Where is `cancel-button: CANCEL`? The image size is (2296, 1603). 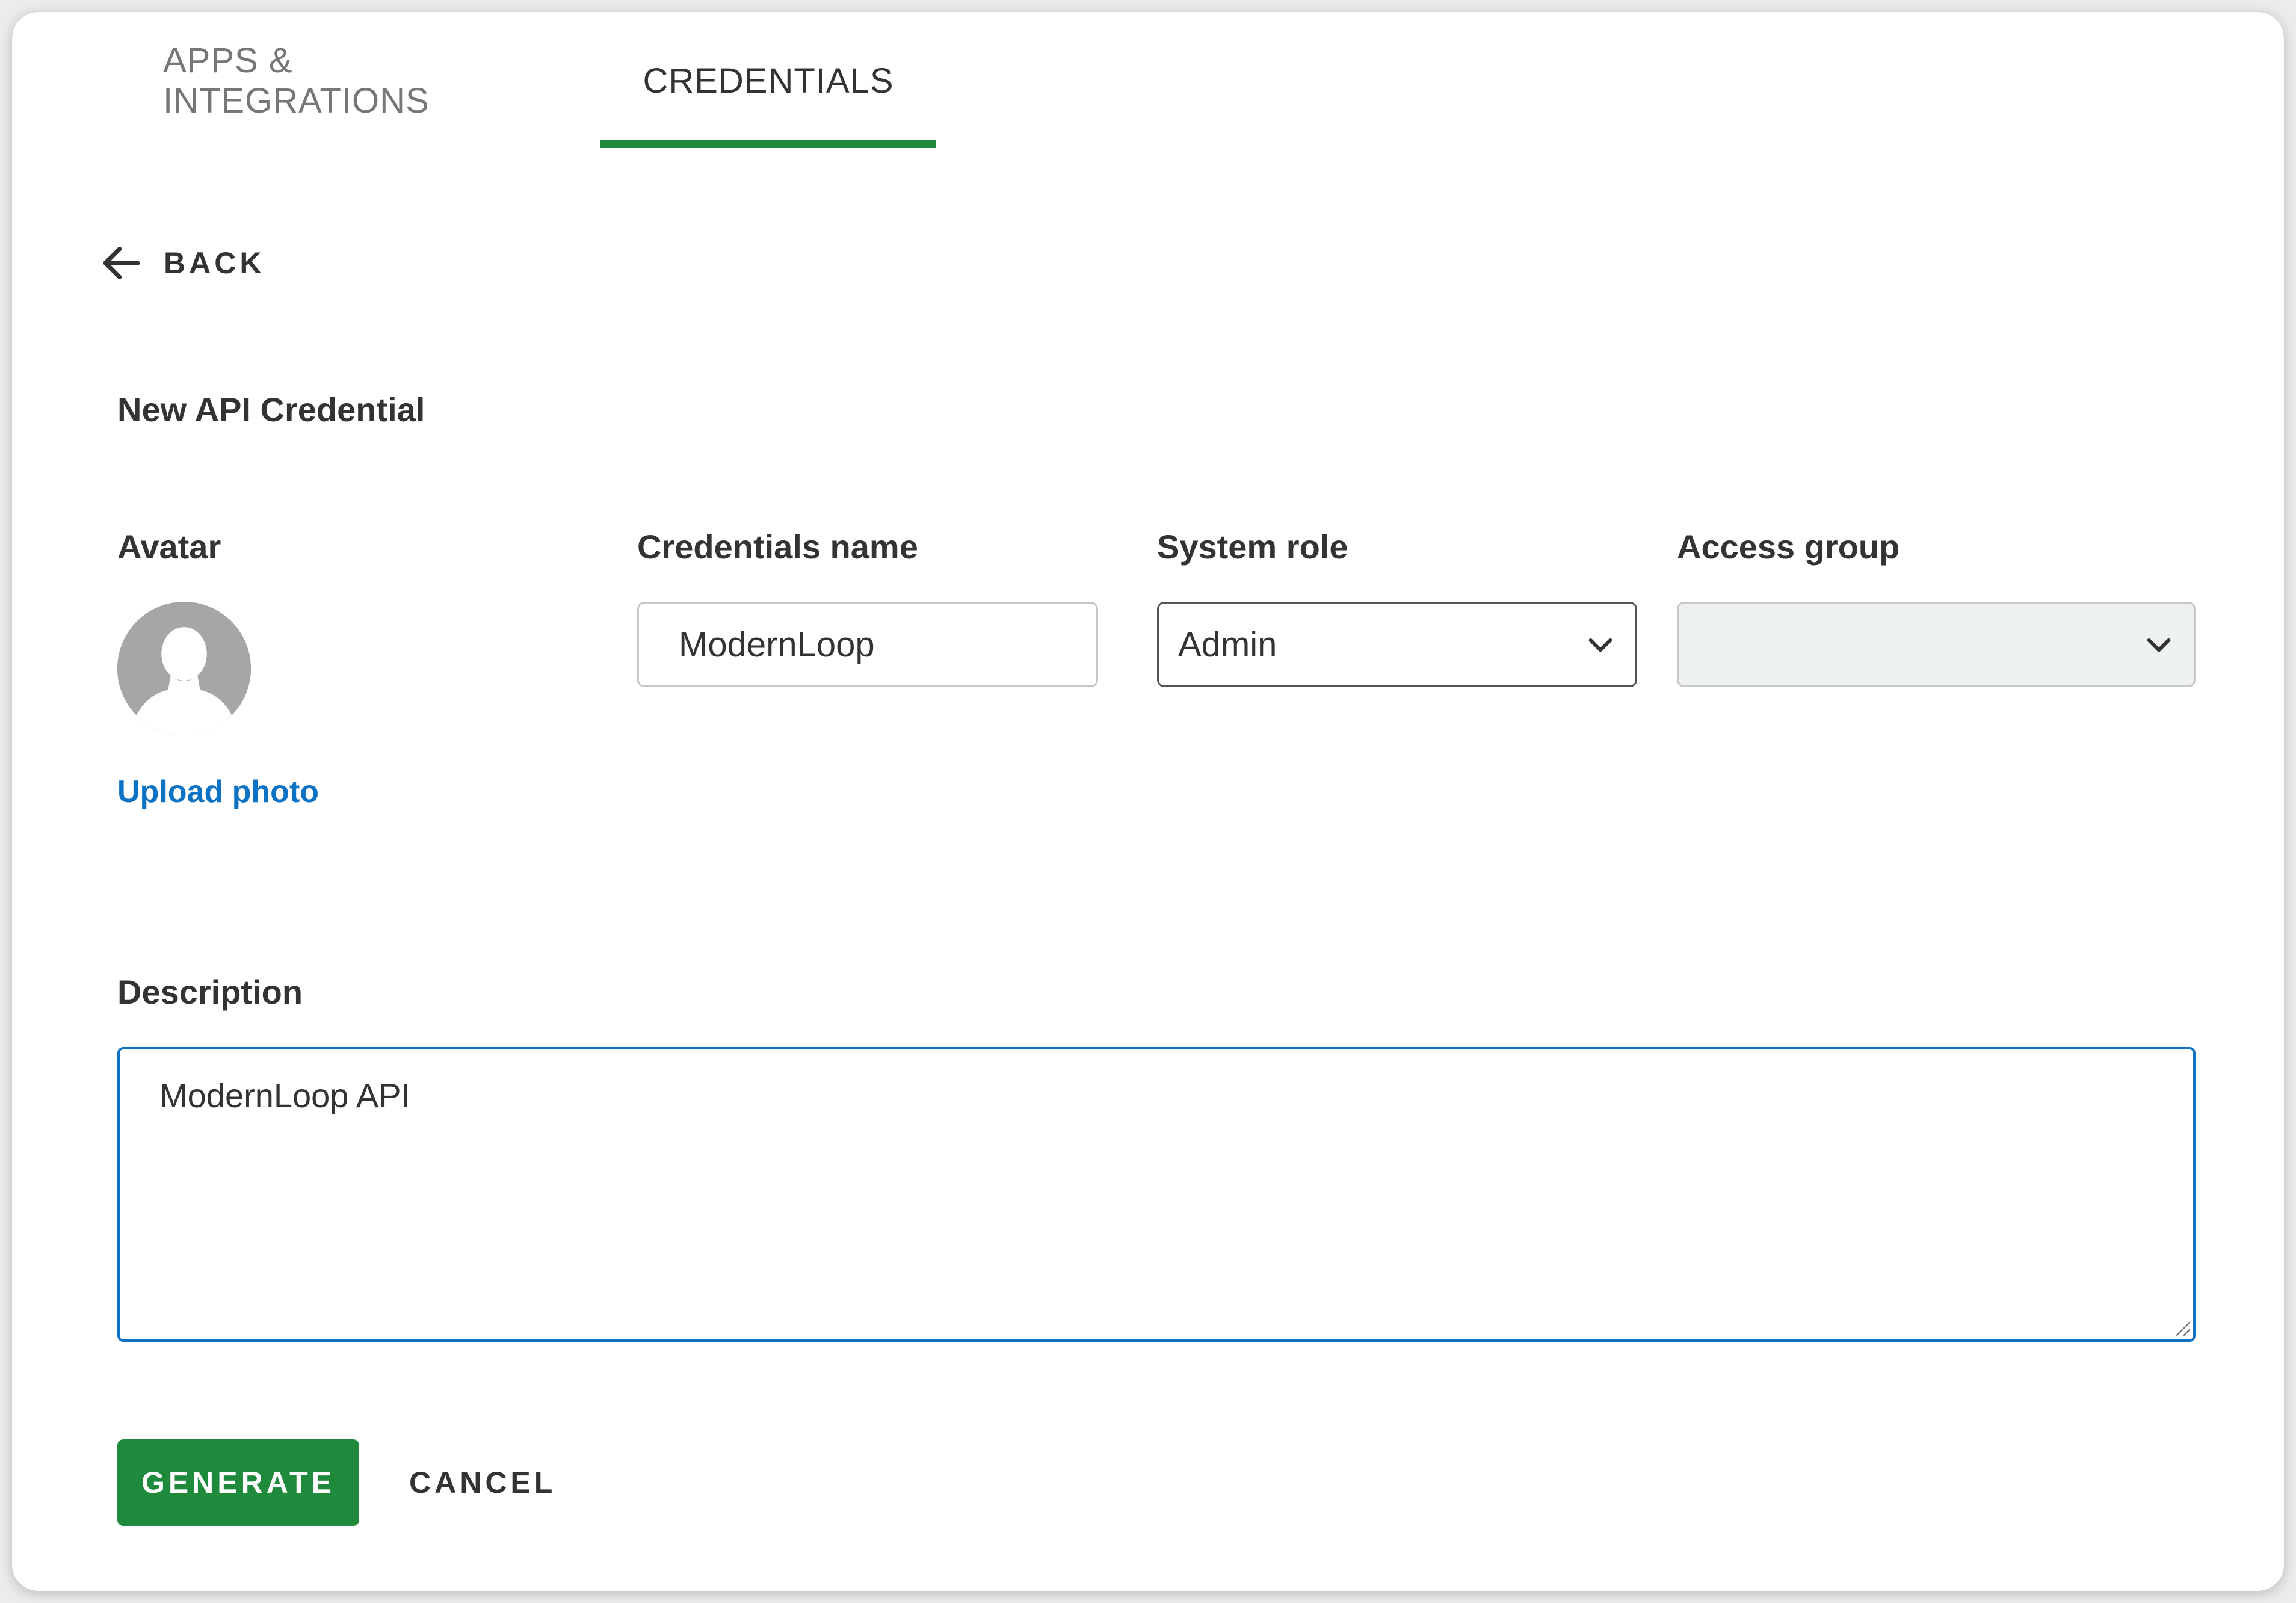 cancel-button: CANCEL is located at coordinates (483, 1482).